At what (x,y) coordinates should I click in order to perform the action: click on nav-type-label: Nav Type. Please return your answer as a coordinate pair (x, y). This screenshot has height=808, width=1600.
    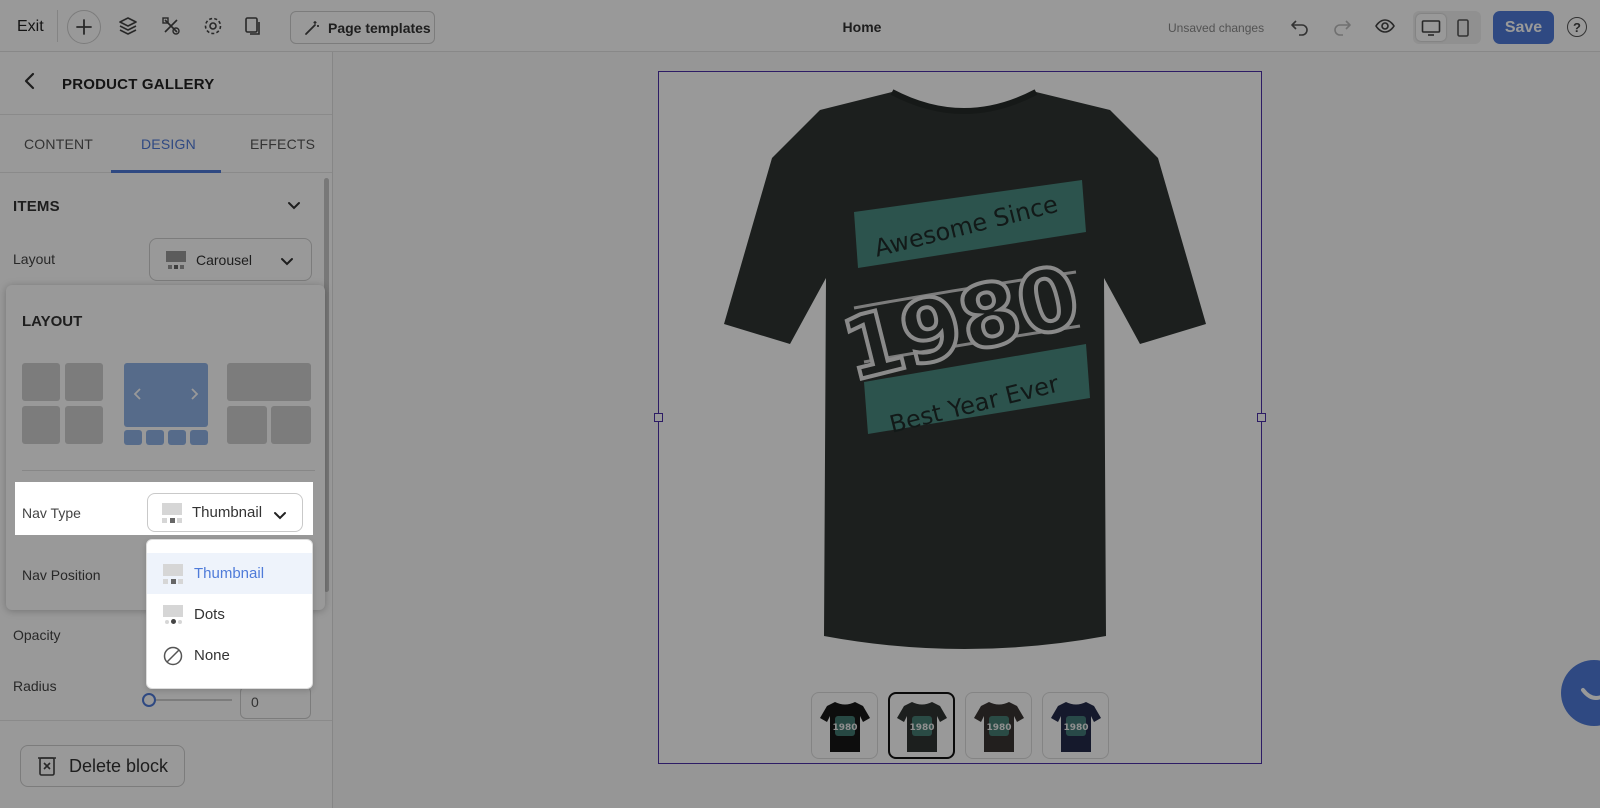
    Looking at the image, I should click on (51, 513).